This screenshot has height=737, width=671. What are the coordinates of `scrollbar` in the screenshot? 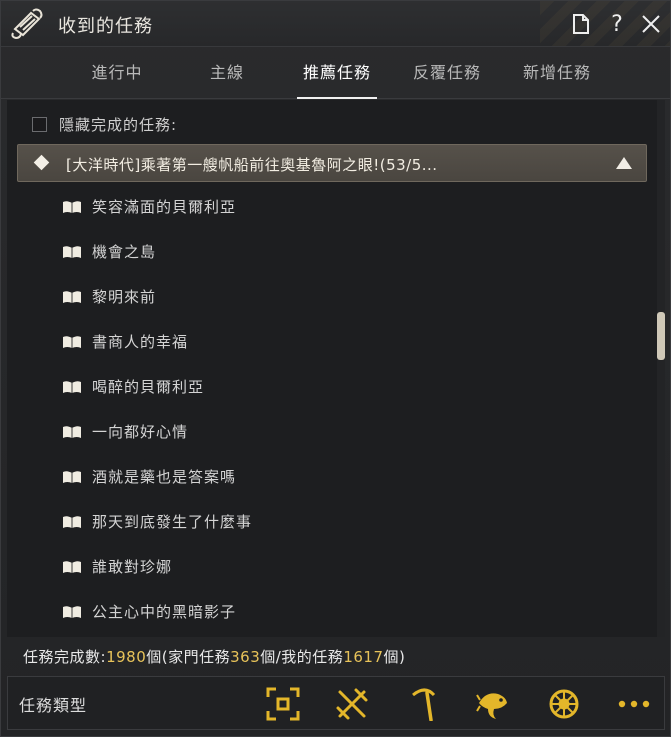 It's located at (661, 368).